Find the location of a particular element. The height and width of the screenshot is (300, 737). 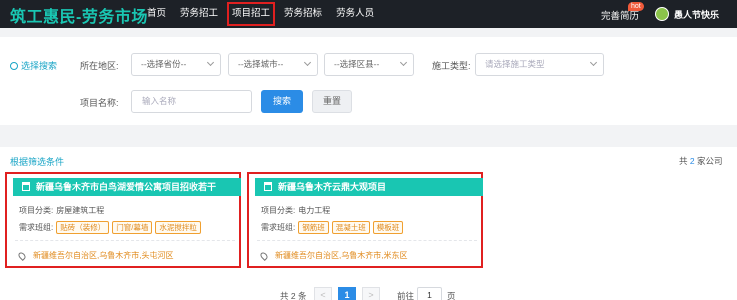

count-suffix: 家公司 is located at coordinates (710, 161).